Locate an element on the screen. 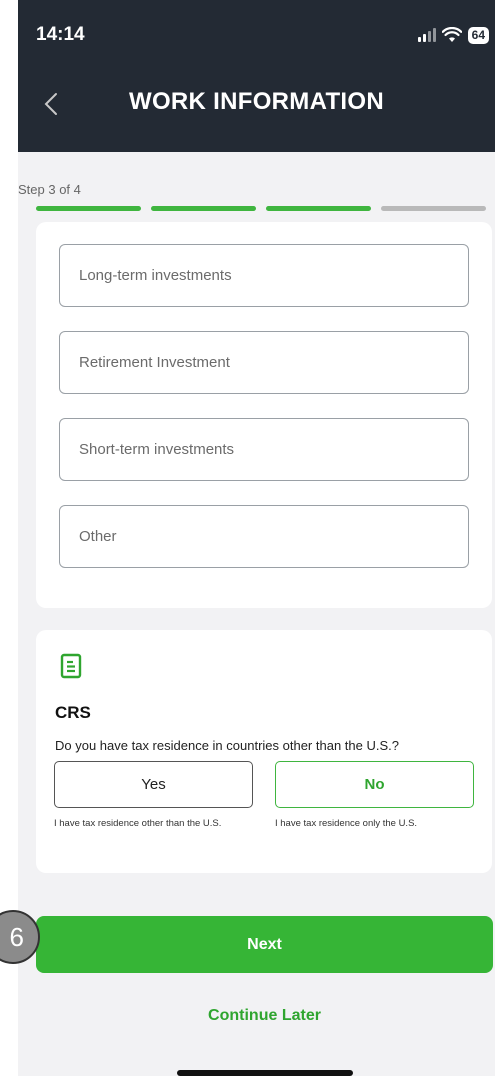 Image resolution: width=495 pixels, height=1076 pixels. yes-hint: I have tax residence other than the U.S. is located at coordinates (138, 823).